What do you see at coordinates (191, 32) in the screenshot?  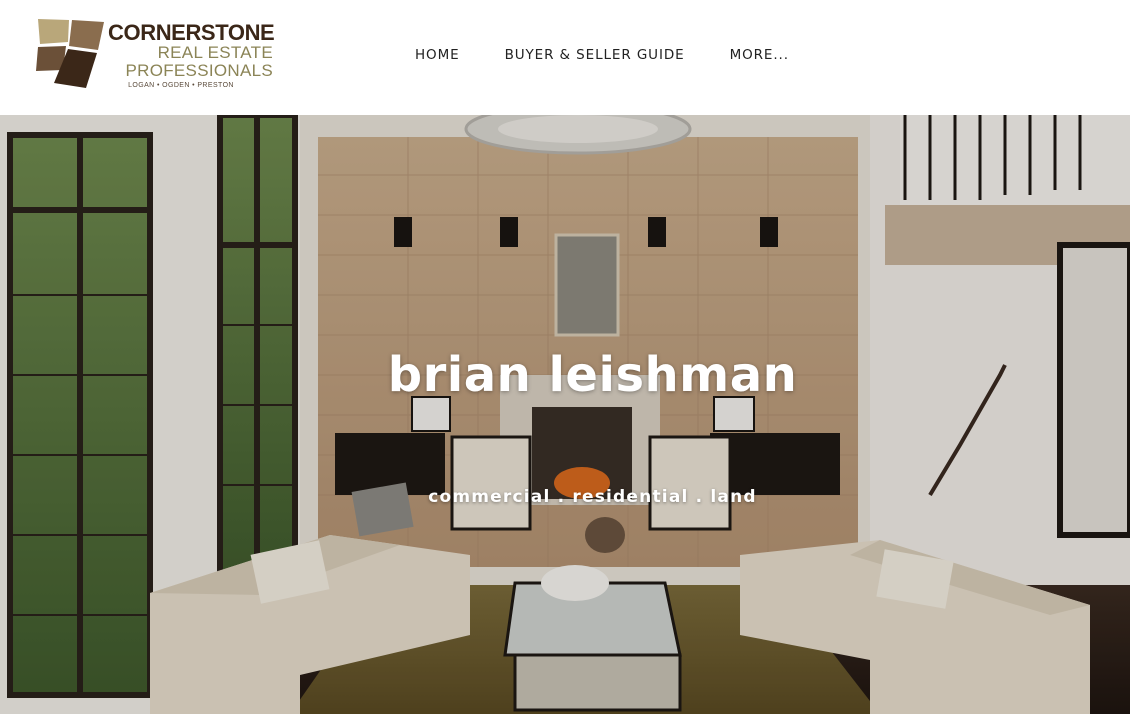 I see `logo-name-line1: CORNERSTONE` at bounding box center [191, 32].